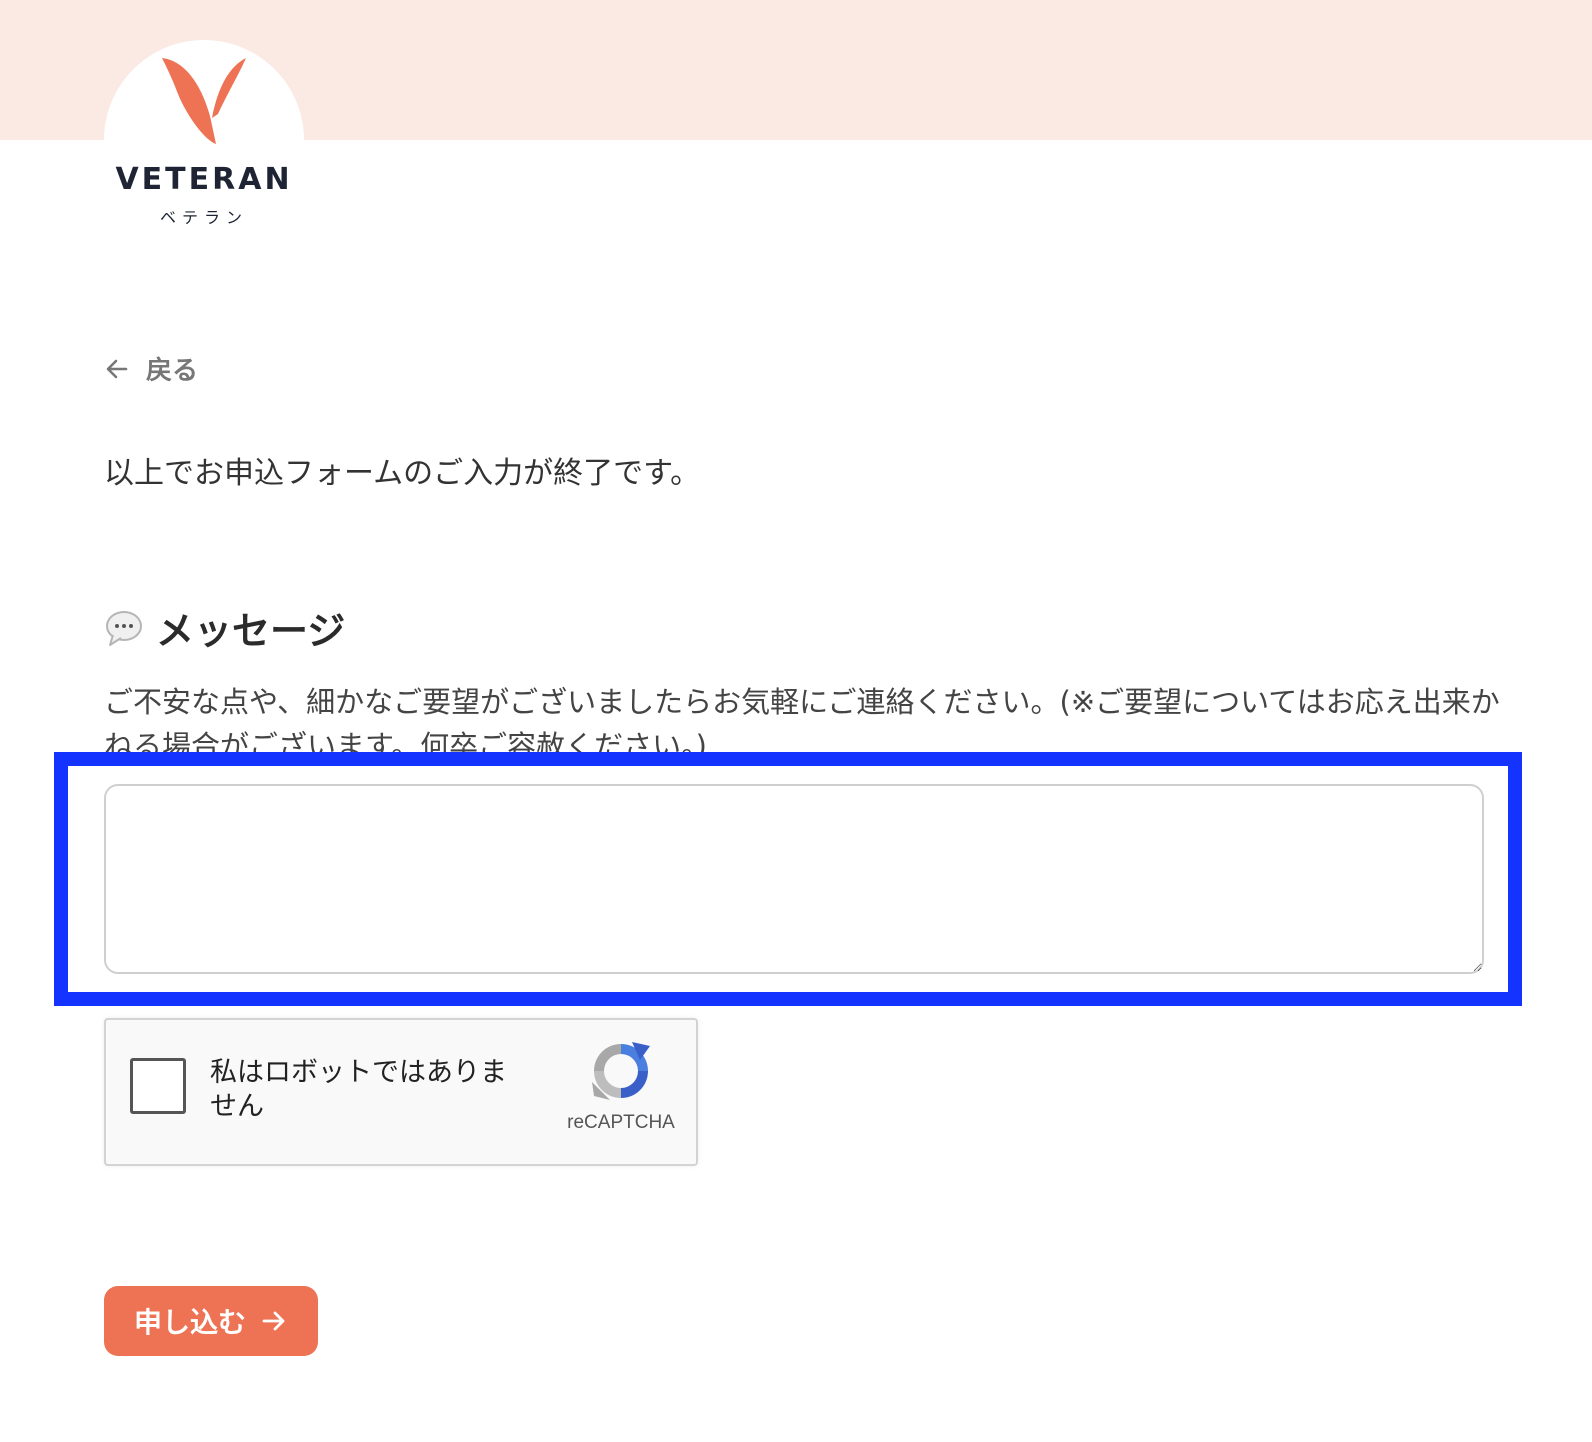 This screenshot has width=1592, height=1442. What do you see at coordinates (204, 101) in the screenshot?
I see `veteran-logo-mark-icon` at bounding box center [204, 101].